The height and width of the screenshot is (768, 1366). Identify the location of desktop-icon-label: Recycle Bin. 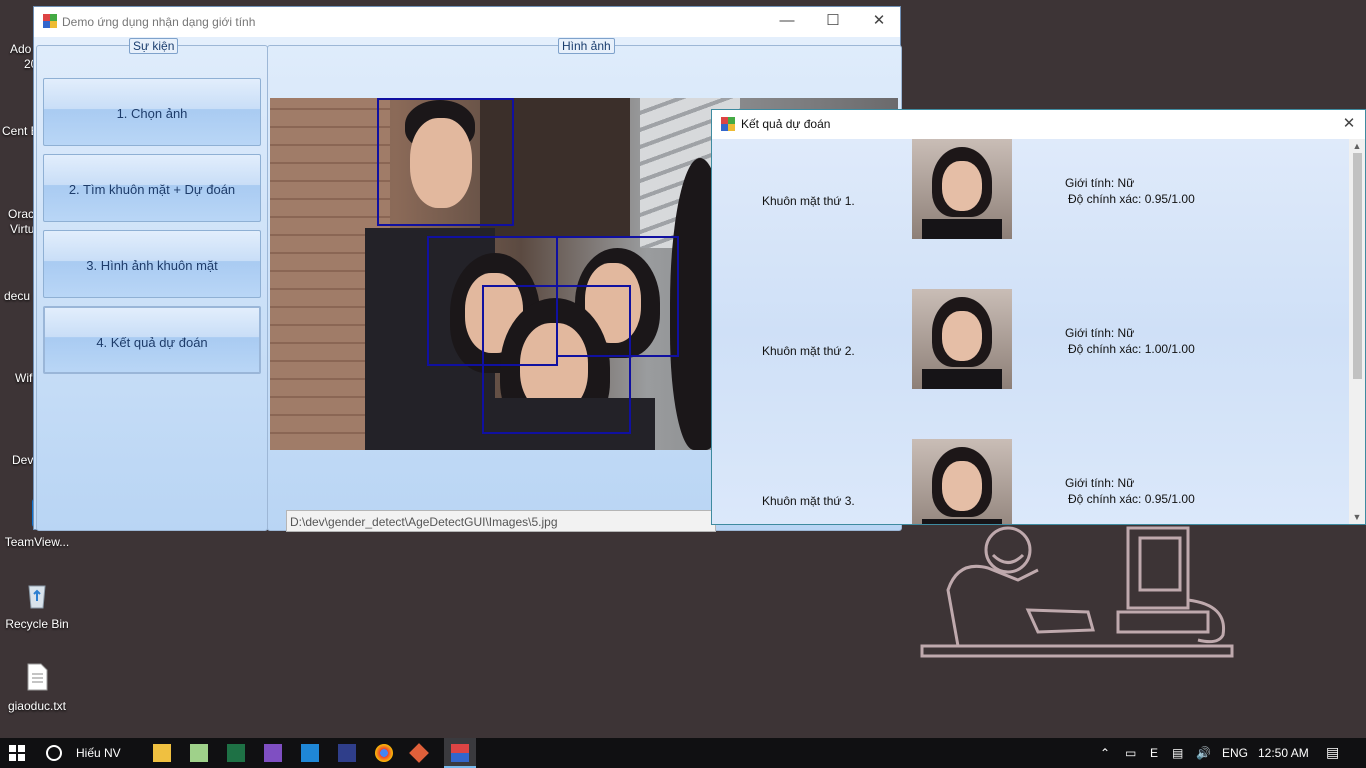
(37, 624).